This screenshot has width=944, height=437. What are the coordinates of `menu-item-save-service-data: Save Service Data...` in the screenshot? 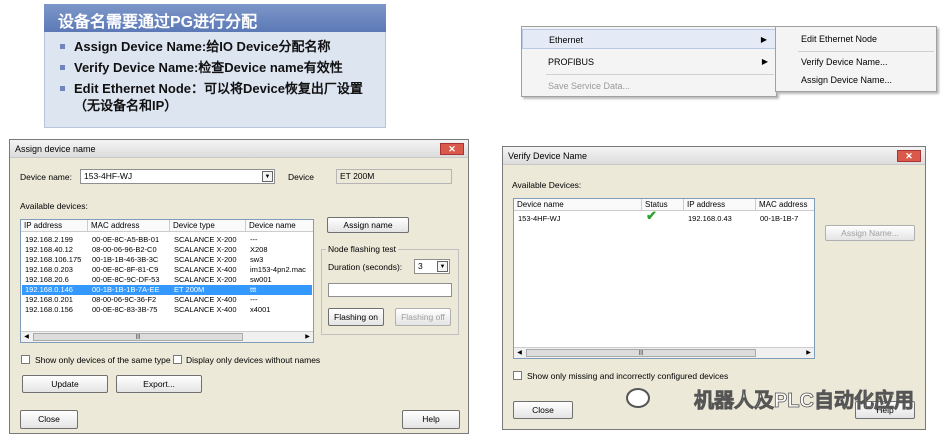 It's located at (649, 86).